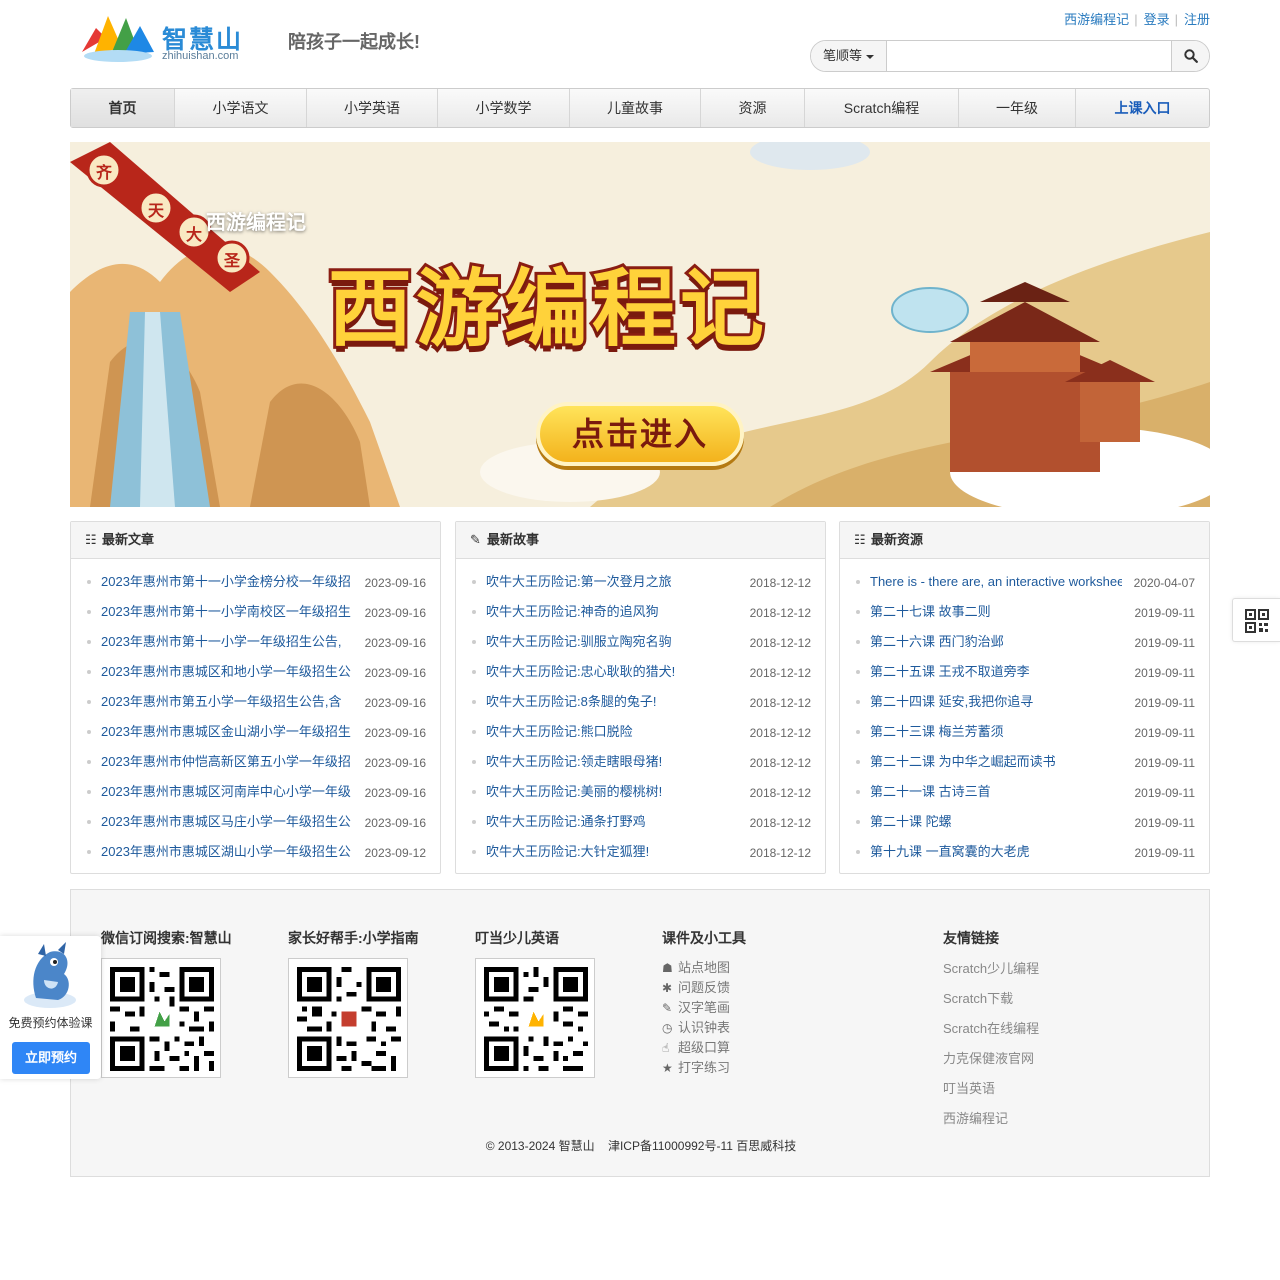 This screenshot has width=1280, height=1280. I want to click on list-item: 第十九课 一直窝囊的大老虎 2019-09-11, so click(1024, 852).